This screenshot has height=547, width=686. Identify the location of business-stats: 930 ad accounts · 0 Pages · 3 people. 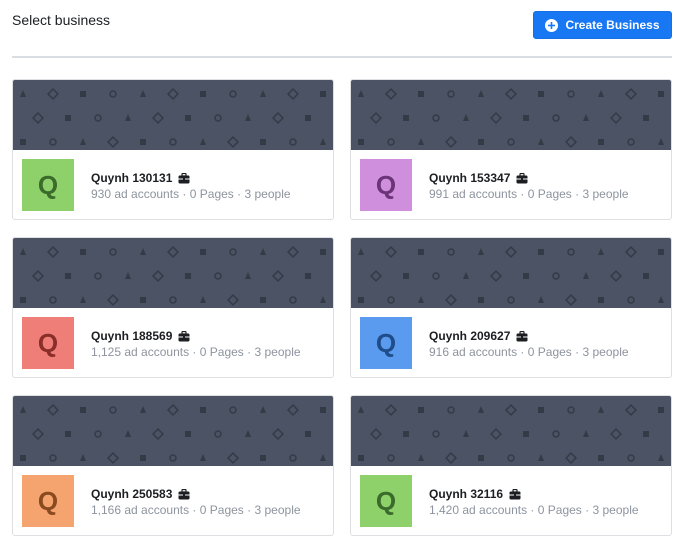
(191, 194).